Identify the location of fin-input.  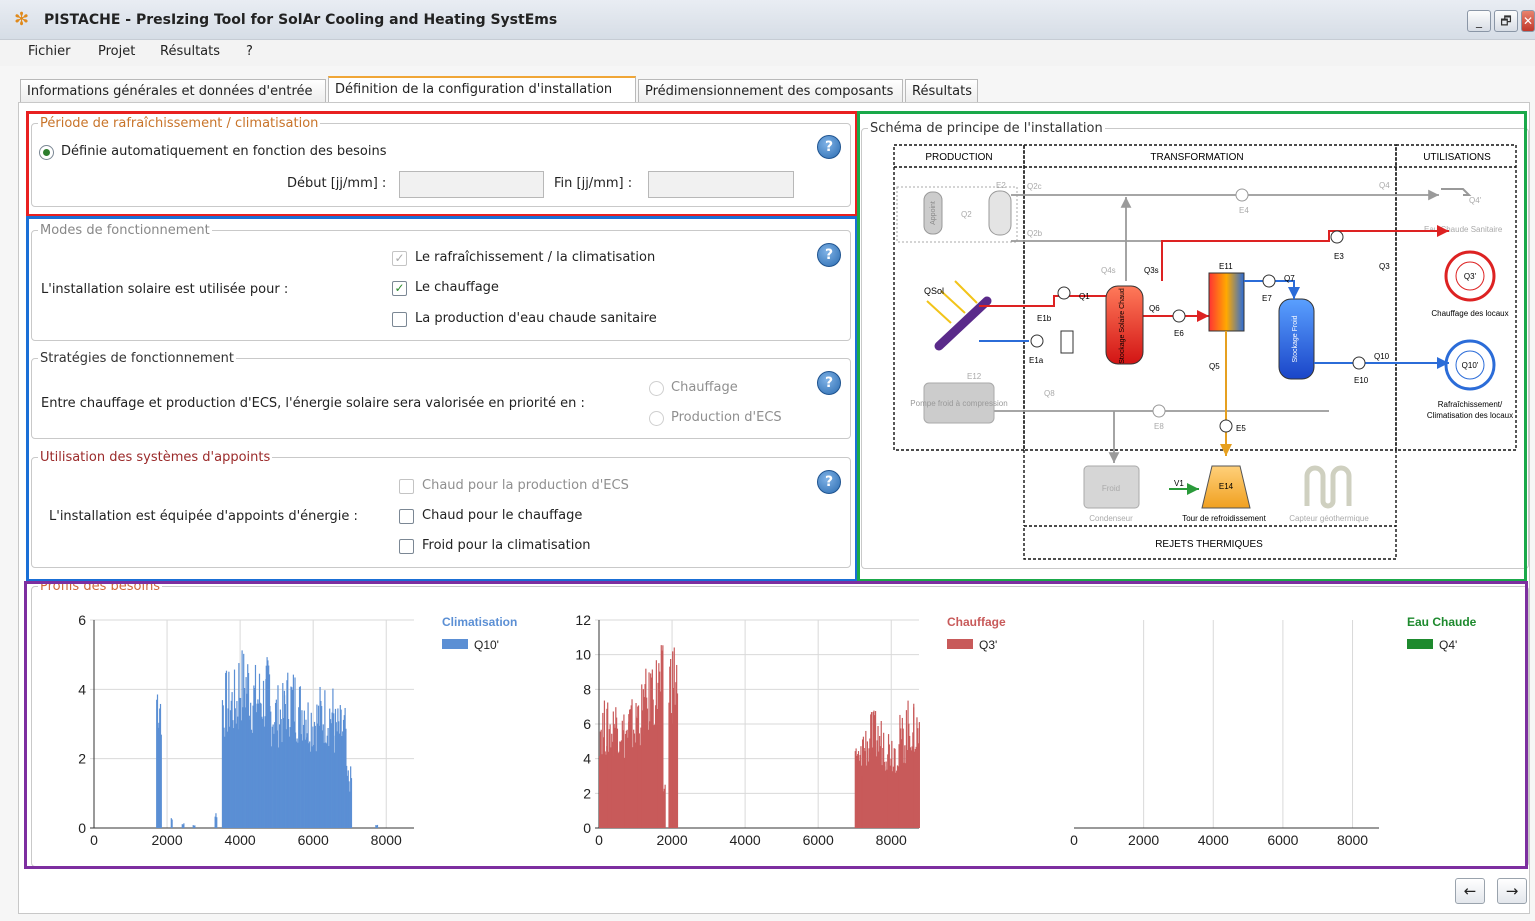
(721, 184).